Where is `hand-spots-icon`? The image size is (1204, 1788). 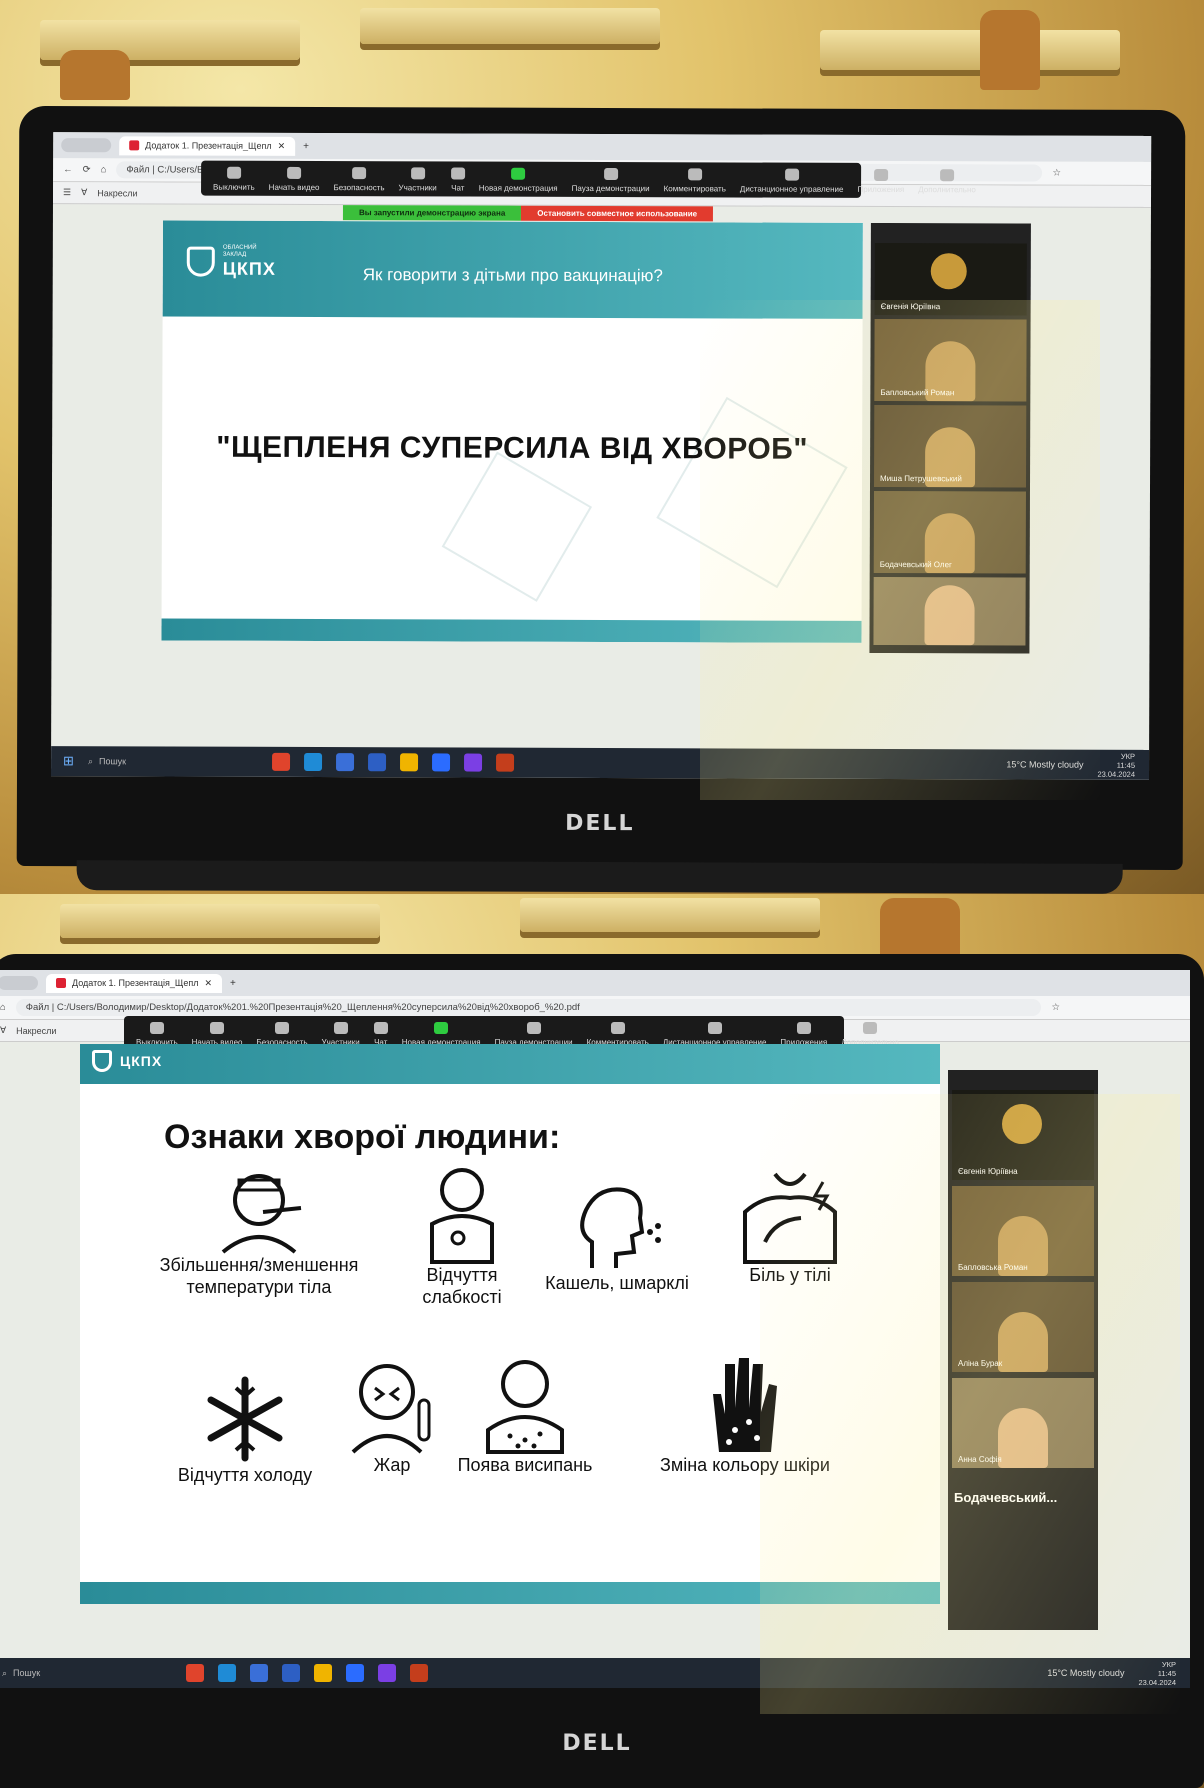
hand-spots-icon is located at coordinates (745, 1405).